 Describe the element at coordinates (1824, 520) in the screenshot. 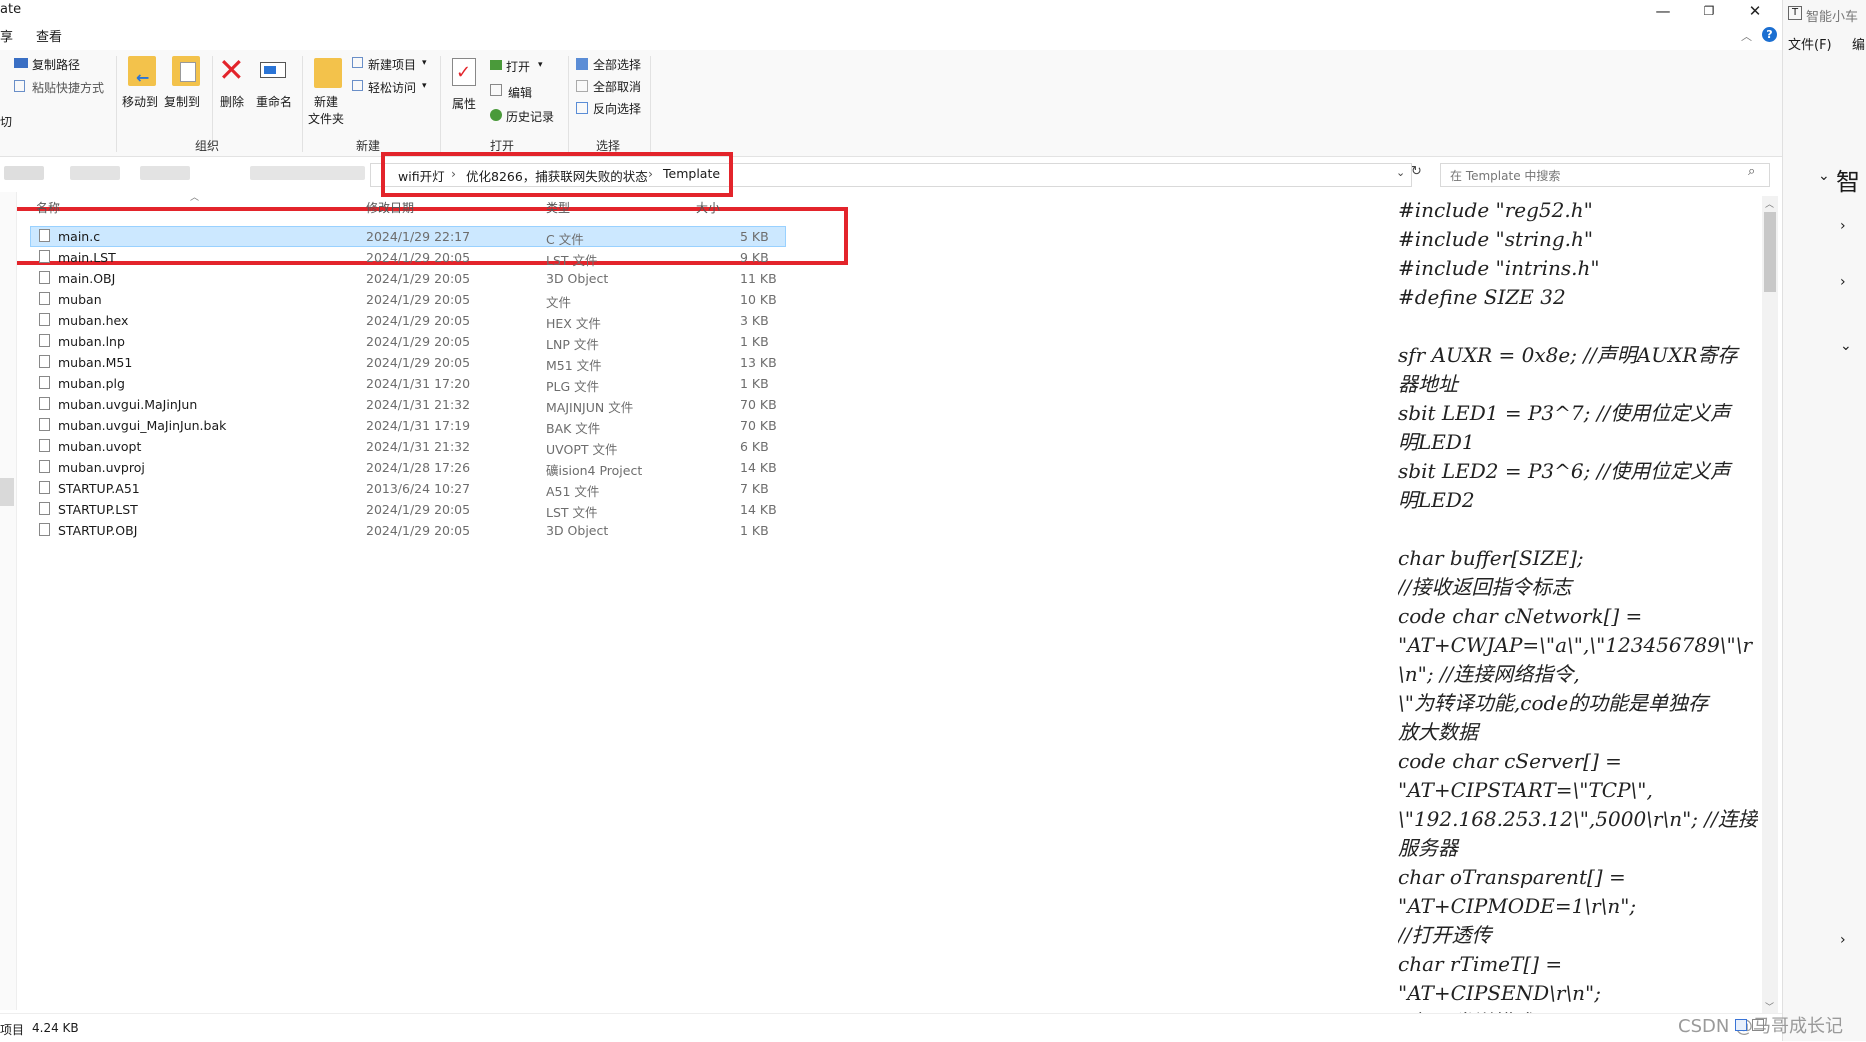

I see `secondary-window` at that location.